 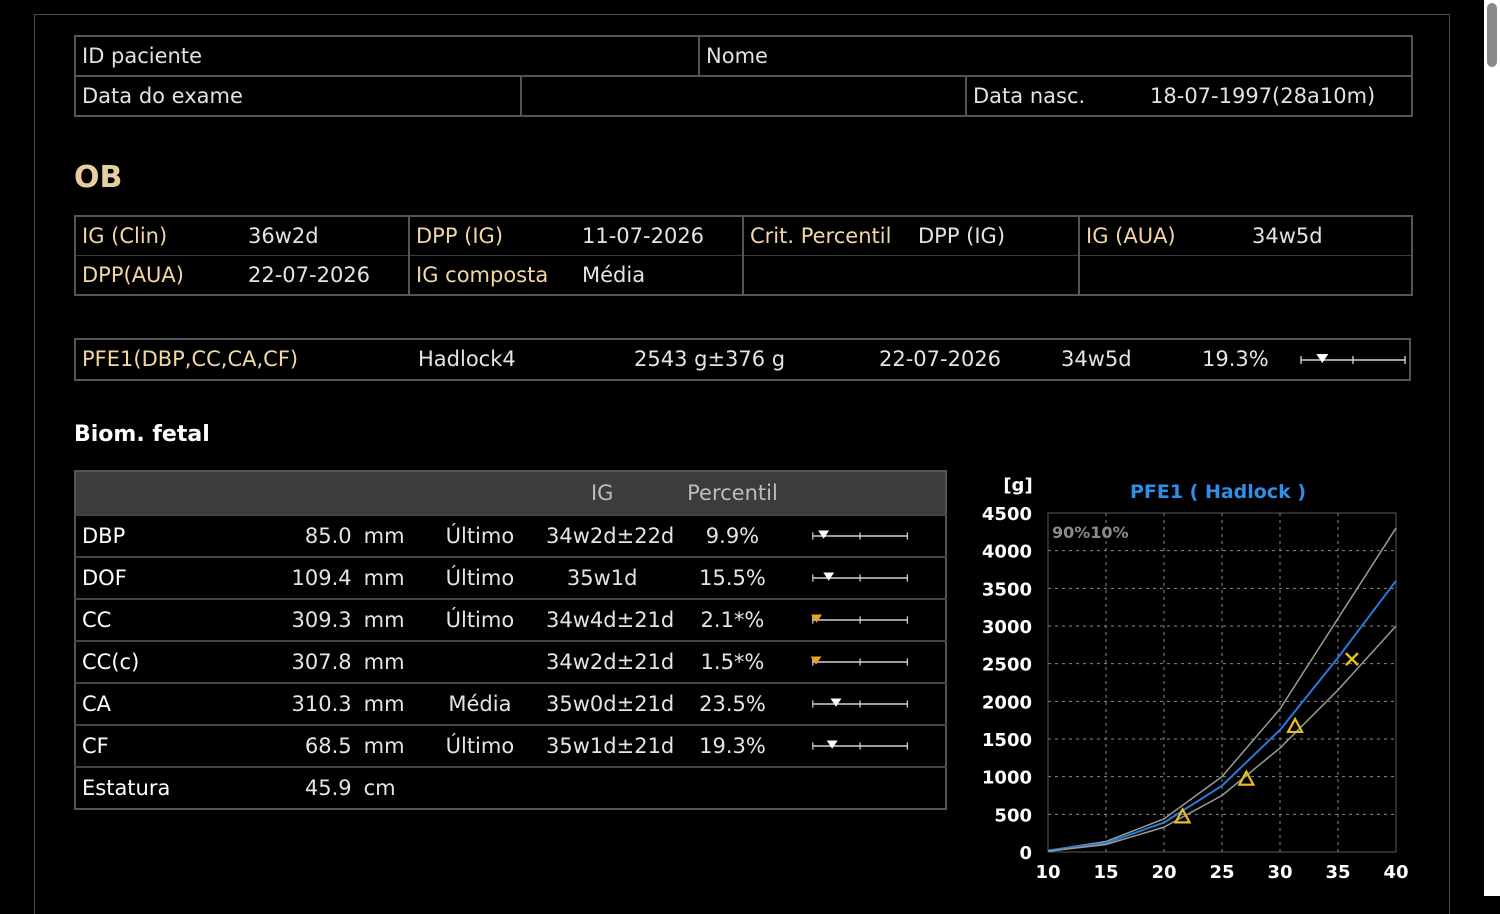 I want to click on measurement-value: 45.9, so click(x=311, y=787).